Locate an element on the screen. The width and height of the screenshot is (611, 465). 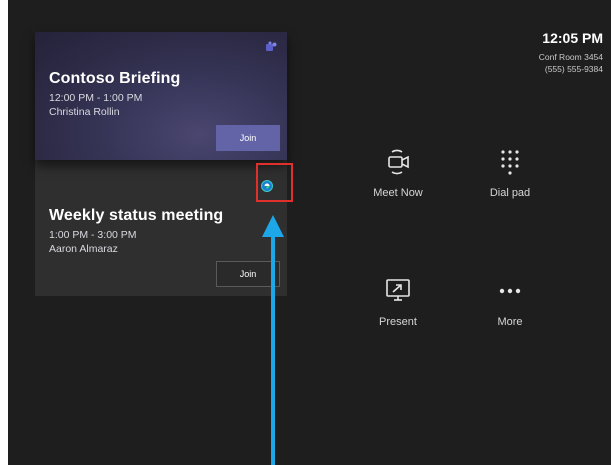
dial-pad-label: Dial pad is located at coordinates (510, 193).